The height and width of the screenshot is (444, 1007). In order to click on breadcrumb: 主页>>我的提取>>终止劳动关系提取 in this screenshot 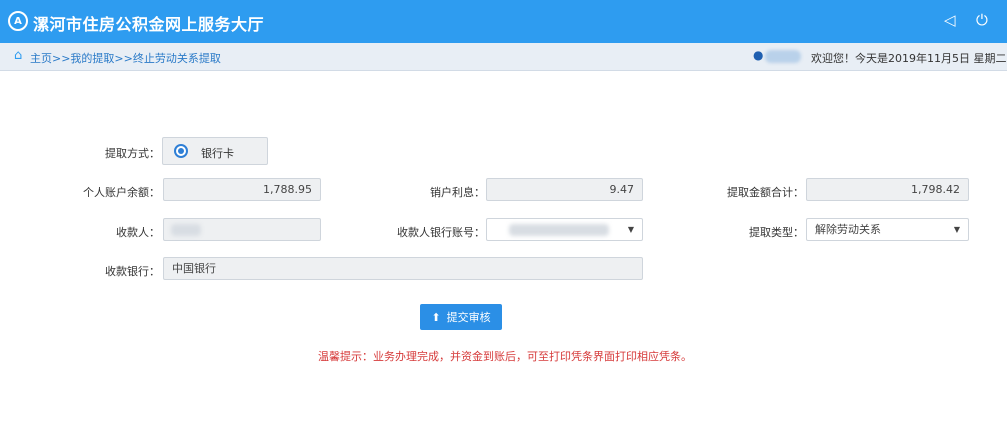, I will do `click(125, 58)`.